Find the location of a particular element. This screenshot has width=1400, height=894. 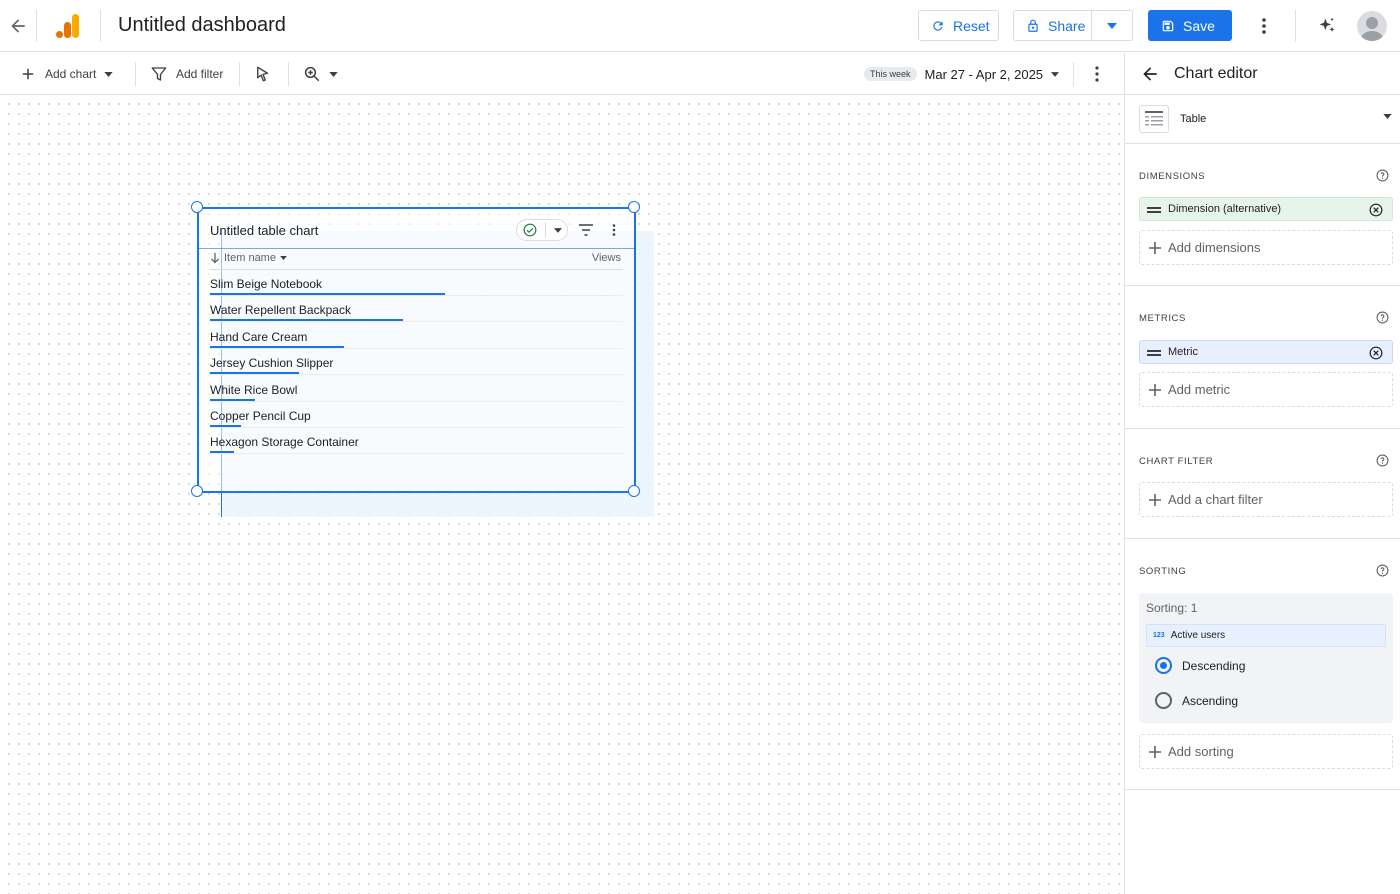

add-chart-filter-button: Add a chart filter is located at coordinates (1266, 499).